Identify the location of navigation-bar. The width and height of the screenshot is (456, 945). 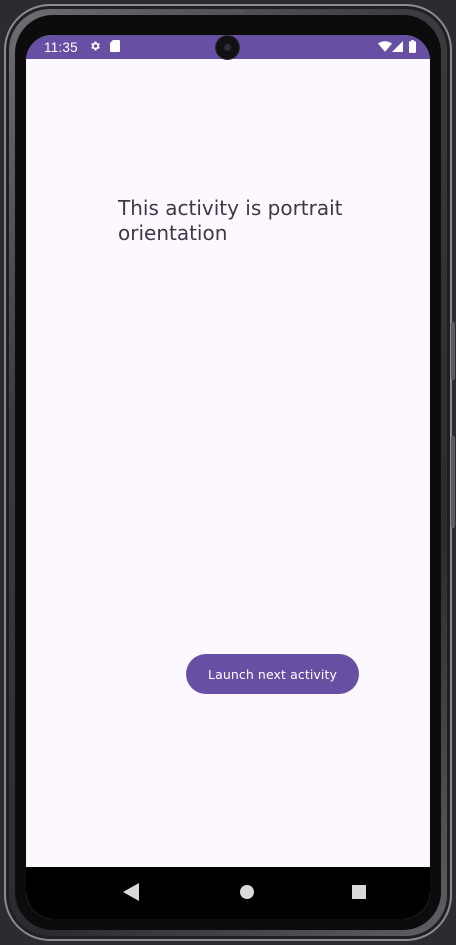
(228, 893).